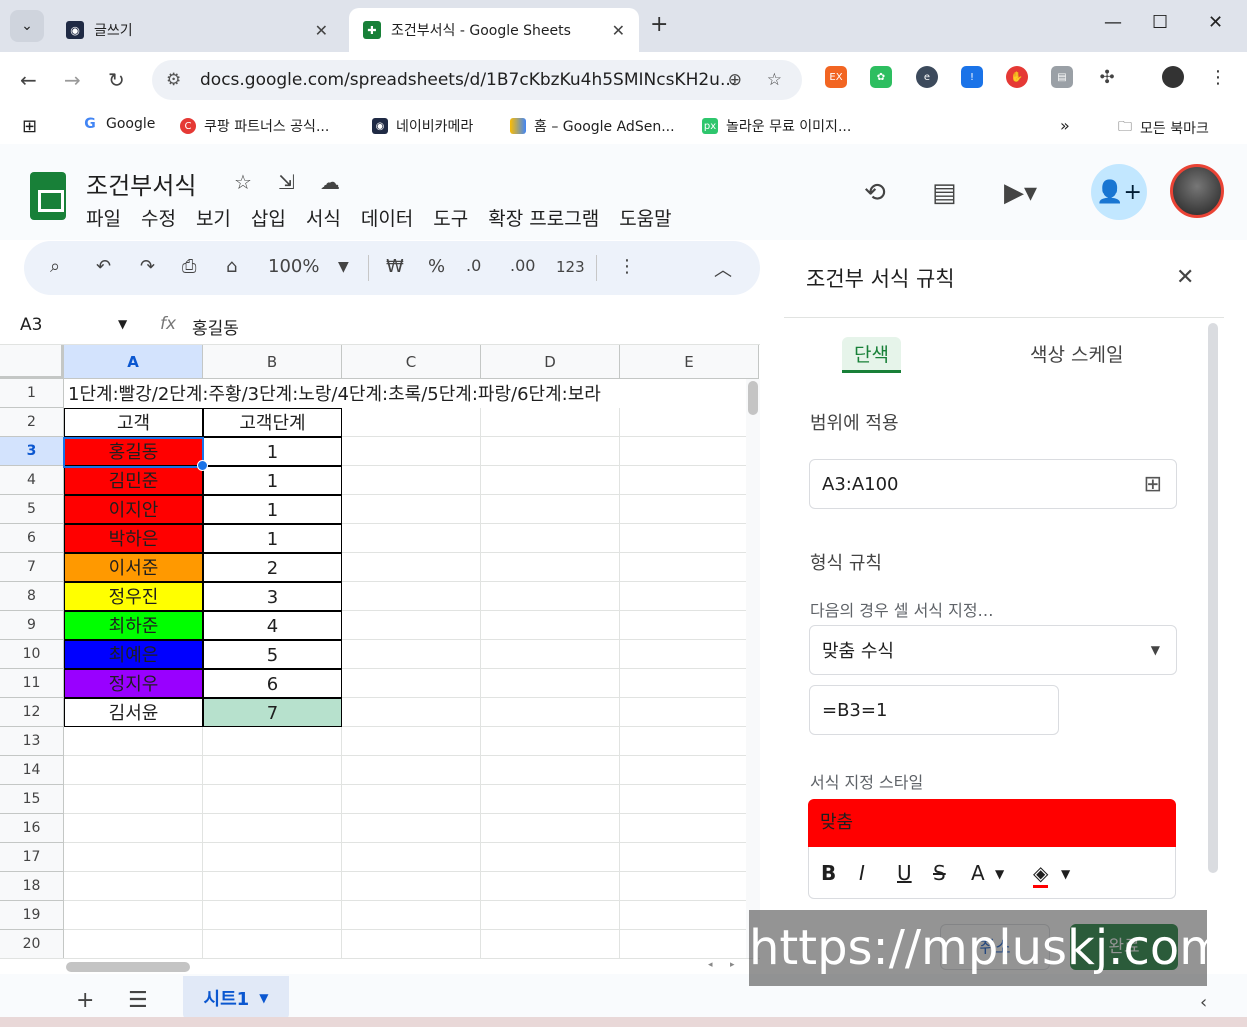  What do you see at coordinates (202, 465) in the screenshot?
I see `fill-handle` at bounding box center [202, 465].